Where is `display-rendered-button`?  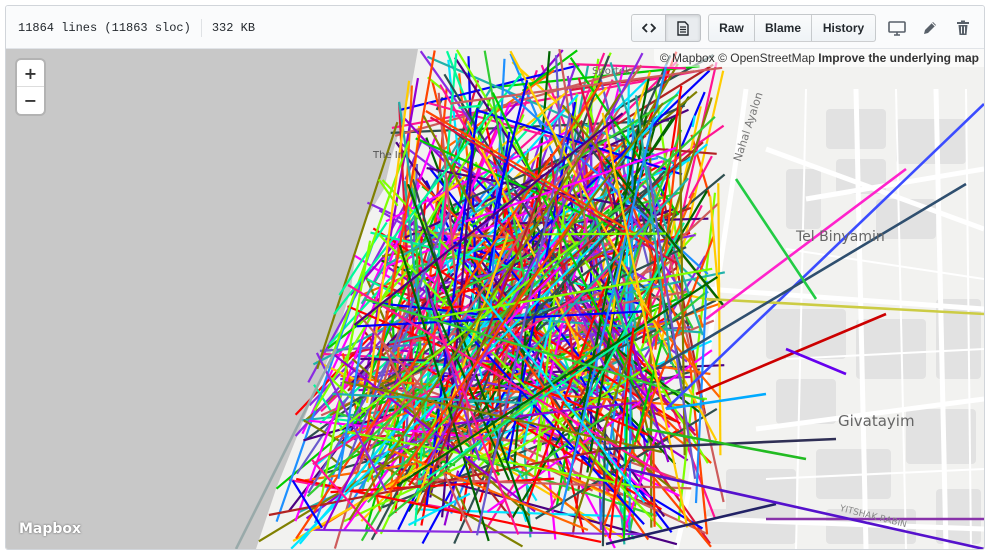 display-rendered-button is located at coordinates (683, 28).